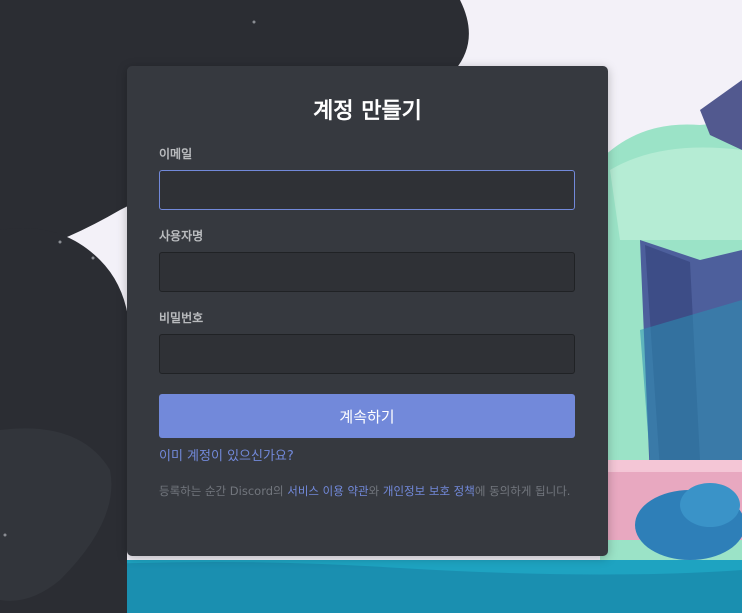 The image size is (742, 613). I want to click on privacy-policy-link: 개인정보 보호 정책, so click(429, 491).